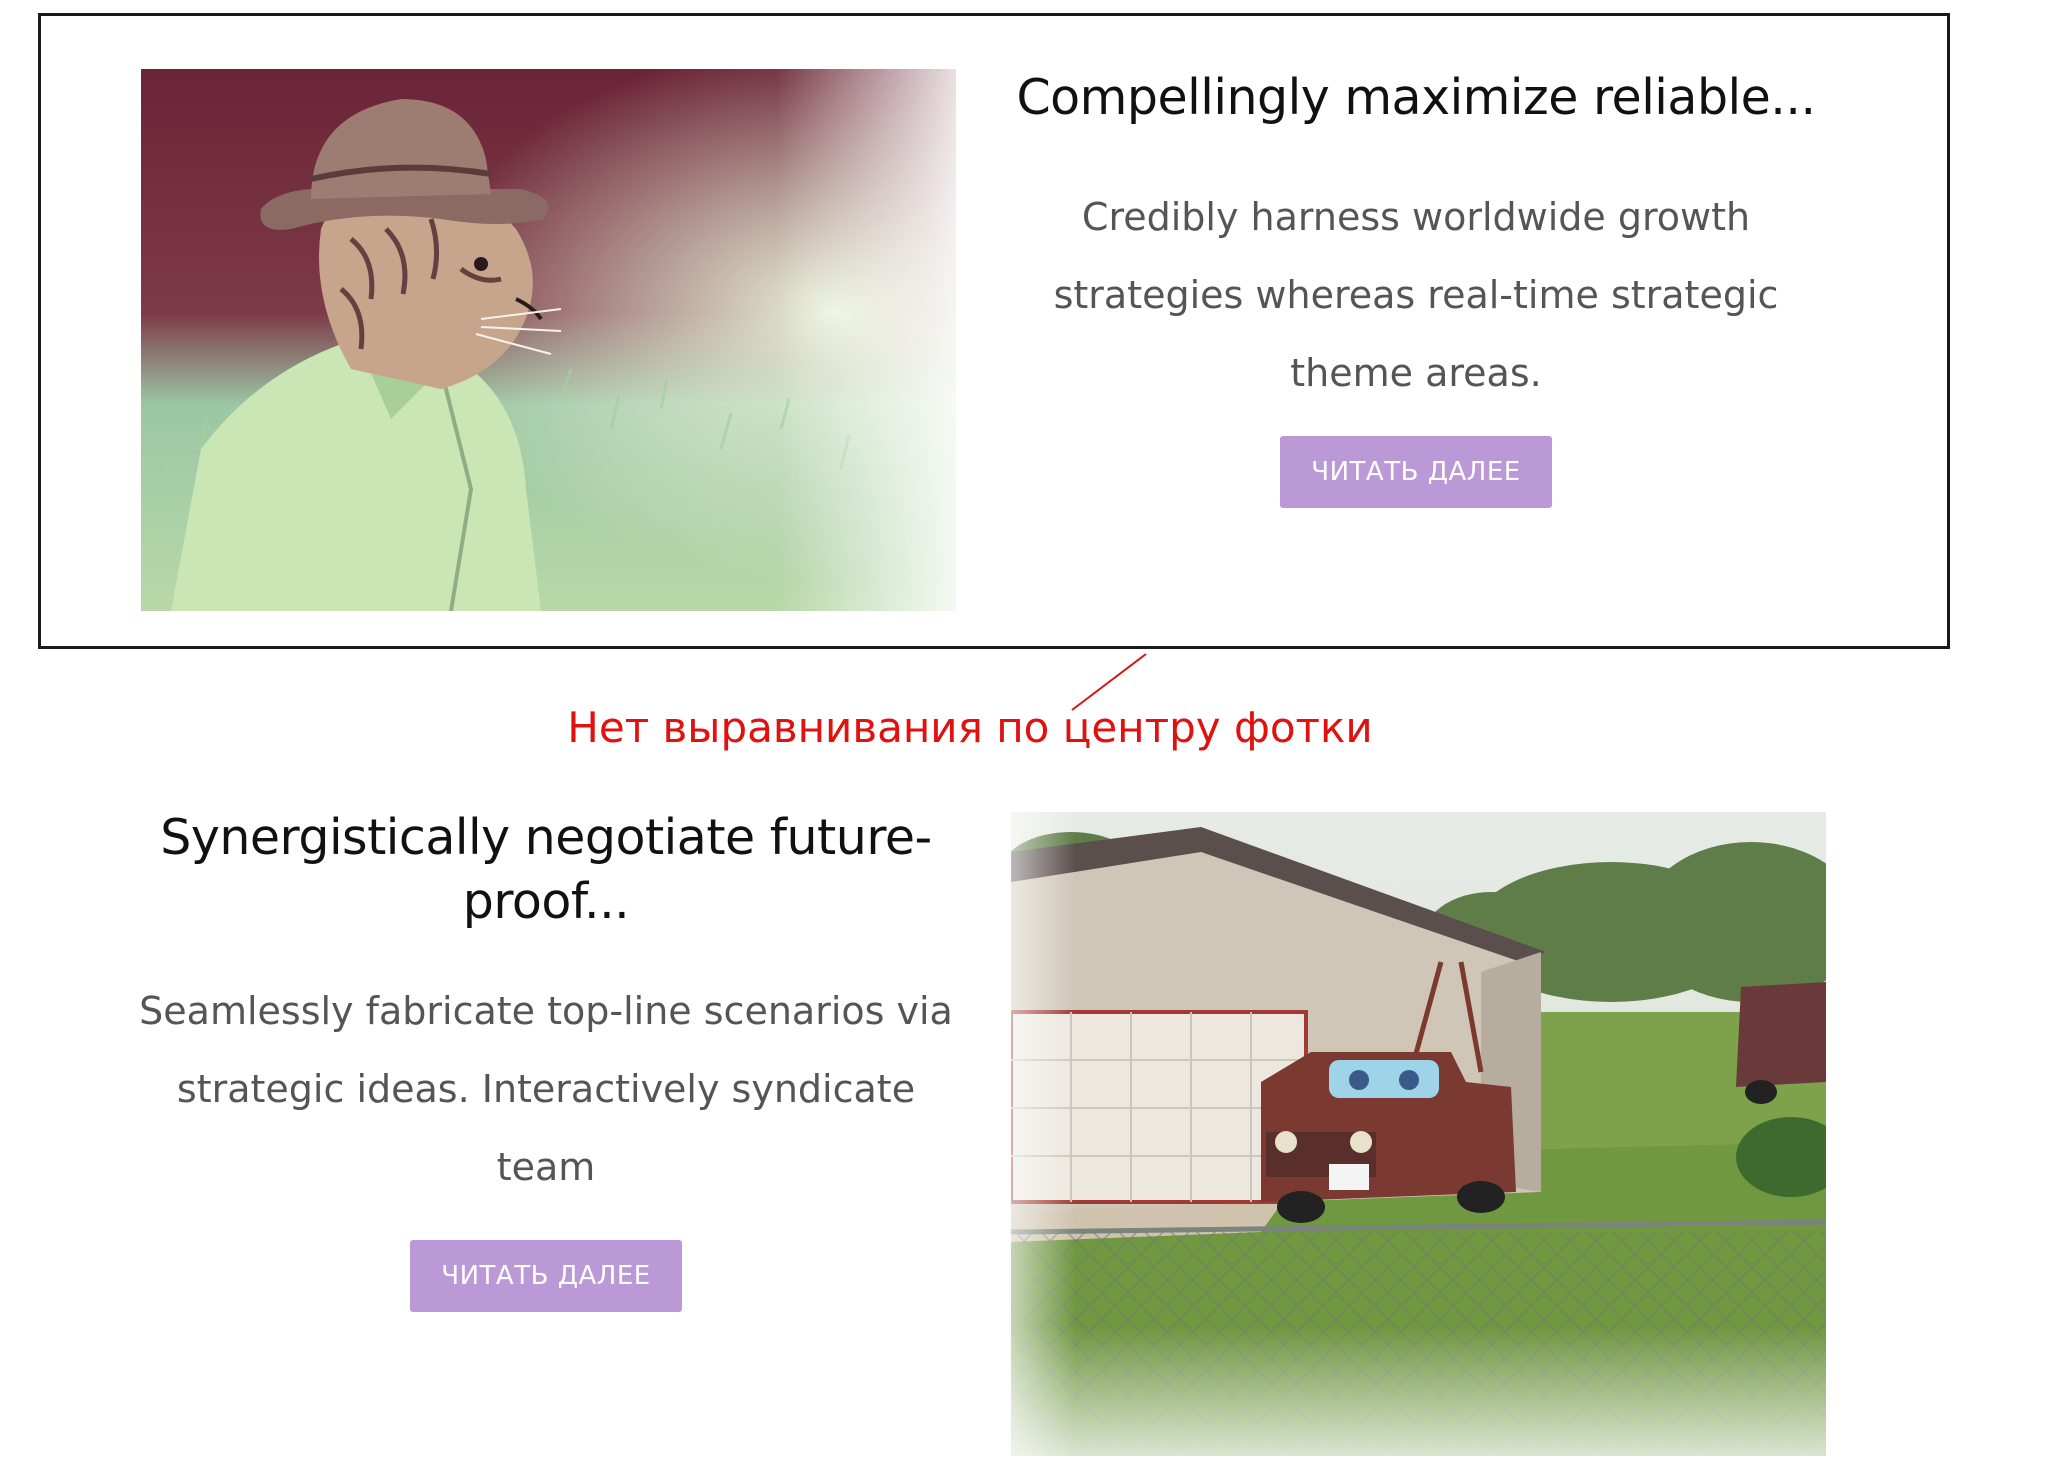  I want to click on card-2-read-more-button: ЧИТАТЬ ДАЛЕЕ, so click(546, 1276).